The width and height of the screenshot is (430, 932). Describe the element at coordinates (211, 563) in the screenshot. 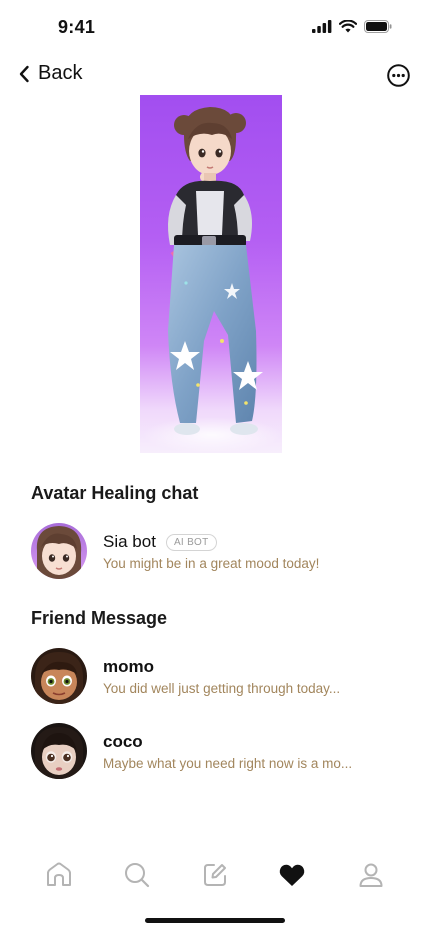

I see `ai-chat-preview: You might be in a great mood today!` at that location.